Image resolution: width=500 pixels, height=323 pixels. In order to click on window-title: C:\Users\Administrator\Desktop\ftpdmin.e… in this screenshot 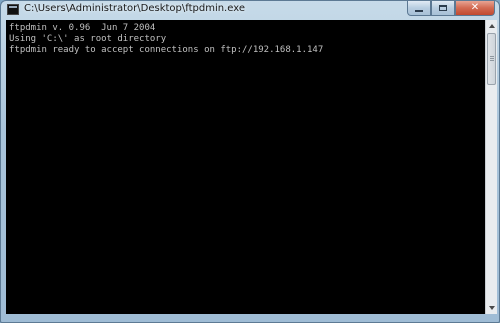, I will do `click(134, 8)`.